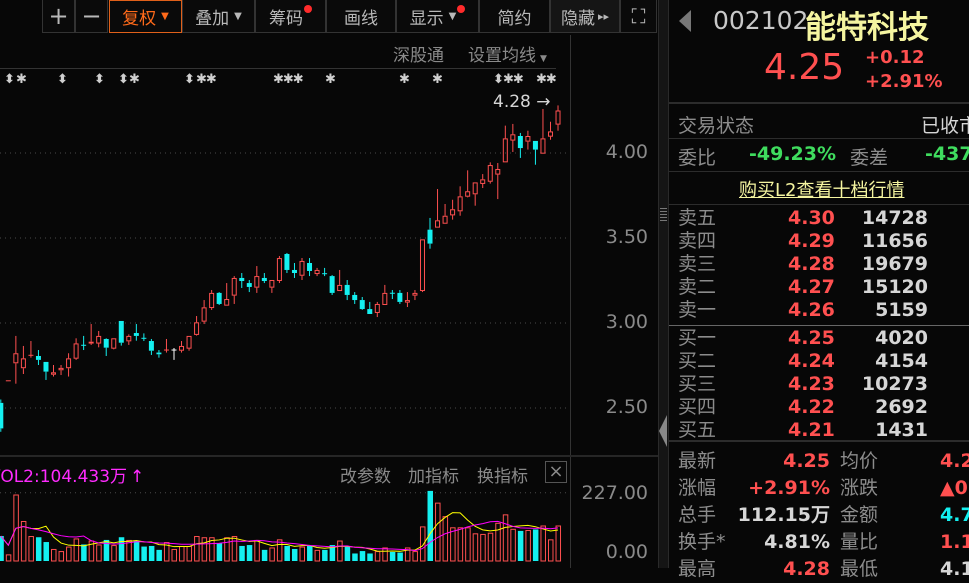  What do you see at coordinates (663, 284) in the screenshot?
I see `panel-splitter` at bounding box center [663, 284].